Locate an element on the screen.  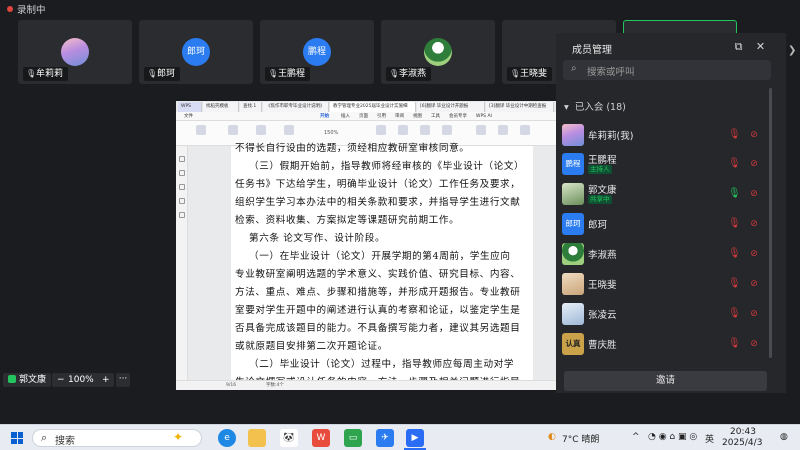
recording-label: 录制中 is located at coordinates (31, 9).